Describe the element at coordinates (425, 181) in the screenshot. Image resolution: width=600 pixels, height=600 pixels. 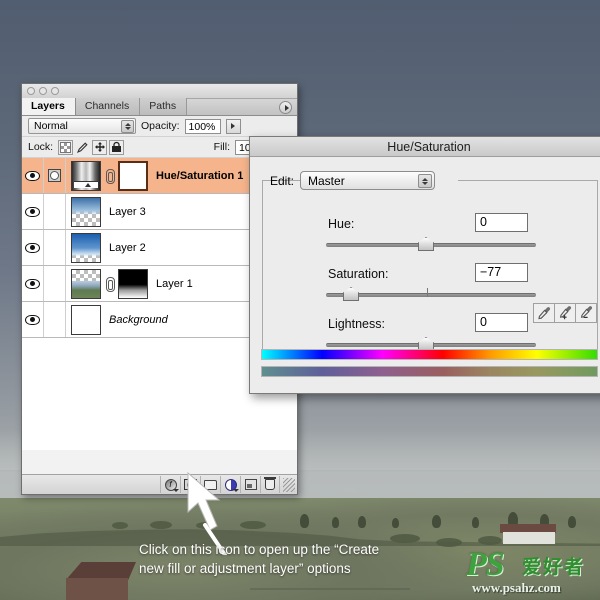
I see `edit-channel-stepper-icon` at that location.